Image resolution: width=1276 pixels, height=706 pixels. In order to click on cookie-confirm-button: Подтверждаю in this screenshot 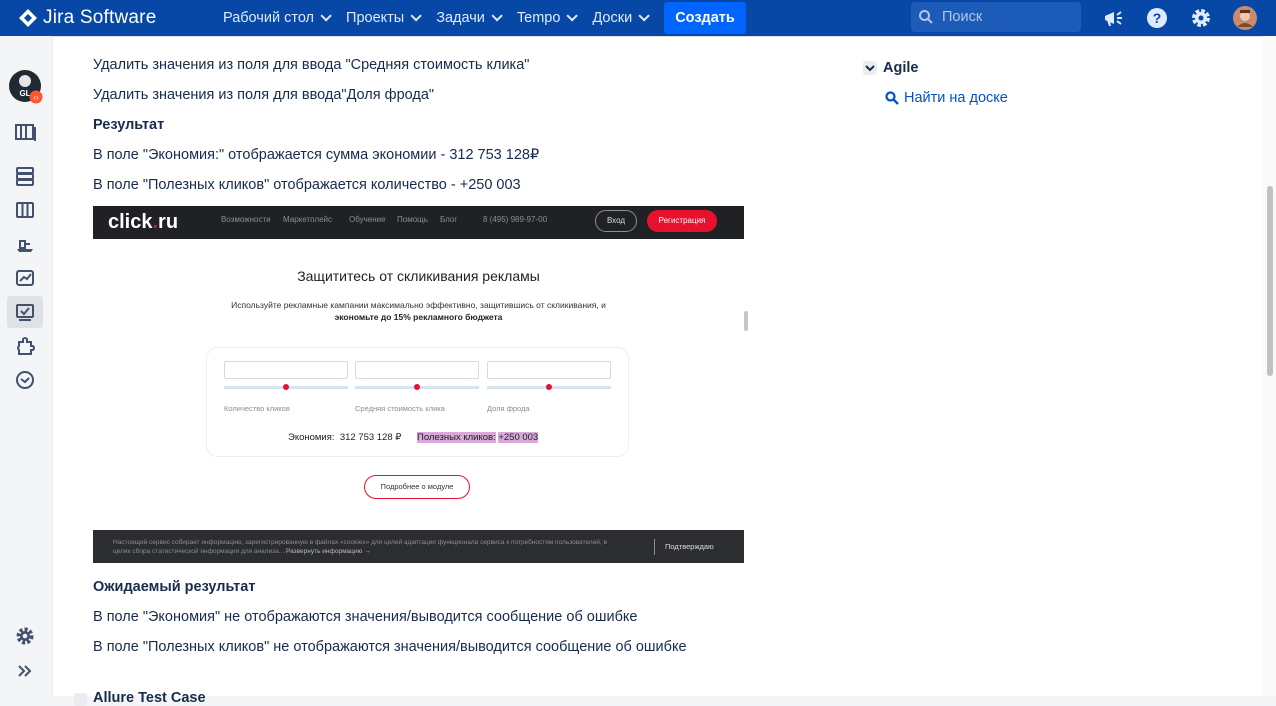, I will do `click(684, 547)`.